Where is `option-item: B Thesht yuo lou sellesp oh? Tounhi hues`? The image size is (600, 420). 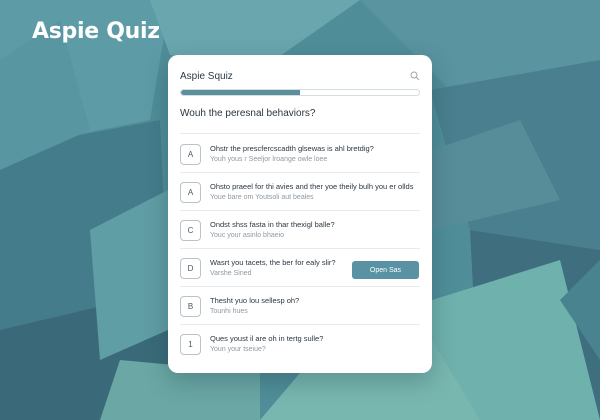 option-item: B Thesht yuo lou sellesp oh? Tounhi hues is located at coordinates (300, 306).